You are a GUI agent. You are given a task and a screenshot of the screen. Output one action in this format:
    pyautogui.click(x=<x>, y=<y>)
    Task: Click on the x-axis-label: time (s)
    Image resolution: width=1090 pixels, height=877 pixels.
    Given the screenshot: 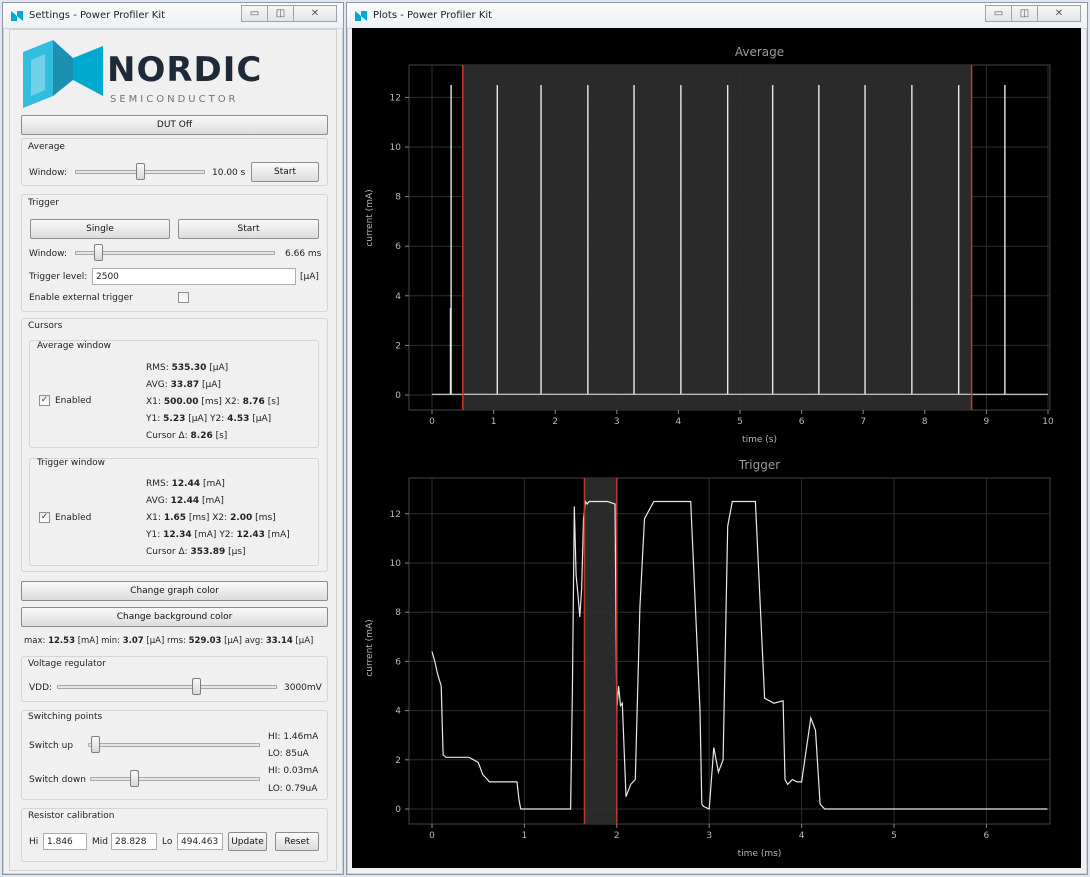 What is the action you would take?
    pyautogui.click(x=759, y=440)
    